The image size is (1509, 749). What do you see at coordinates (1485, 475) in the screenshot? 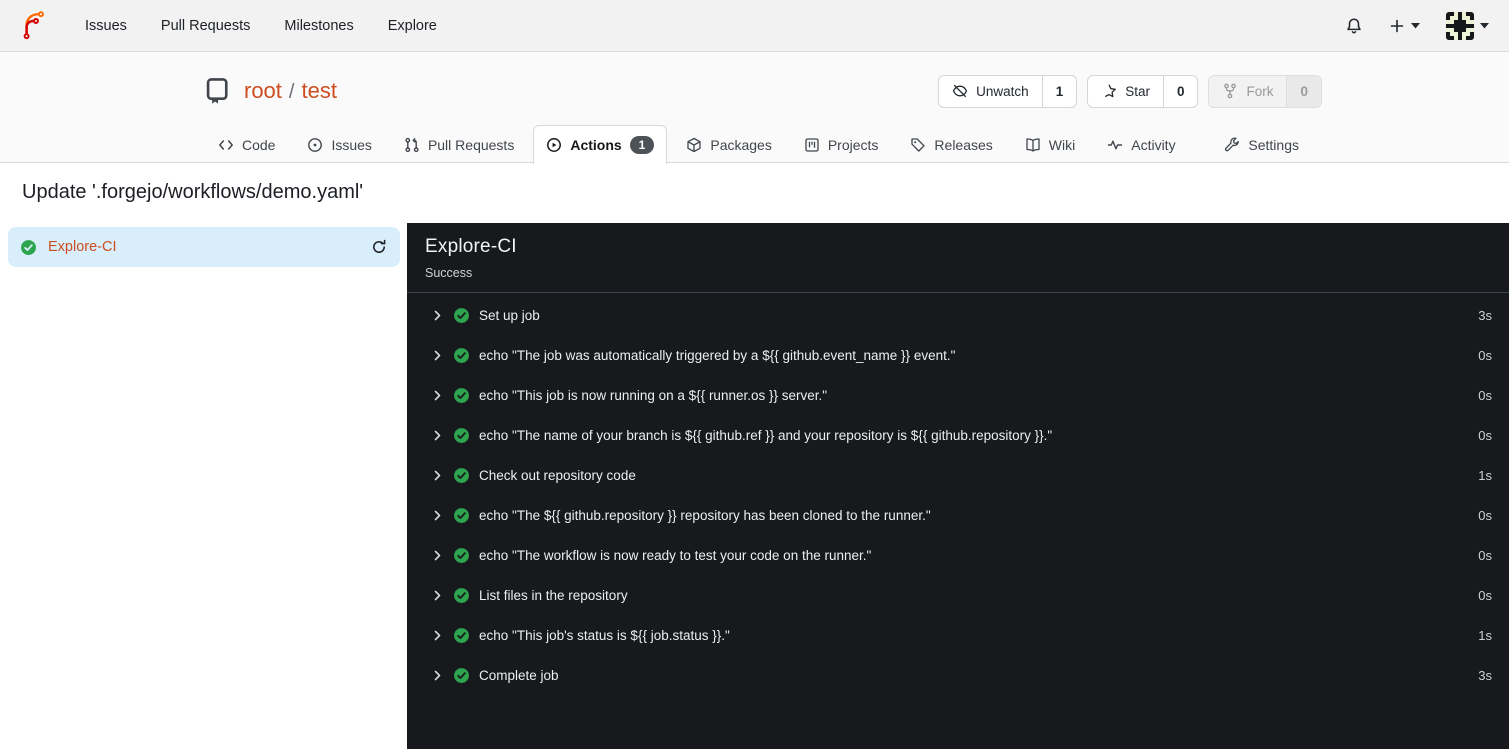
I see `step-duration: 1s` at bounding box center [1485, 475].